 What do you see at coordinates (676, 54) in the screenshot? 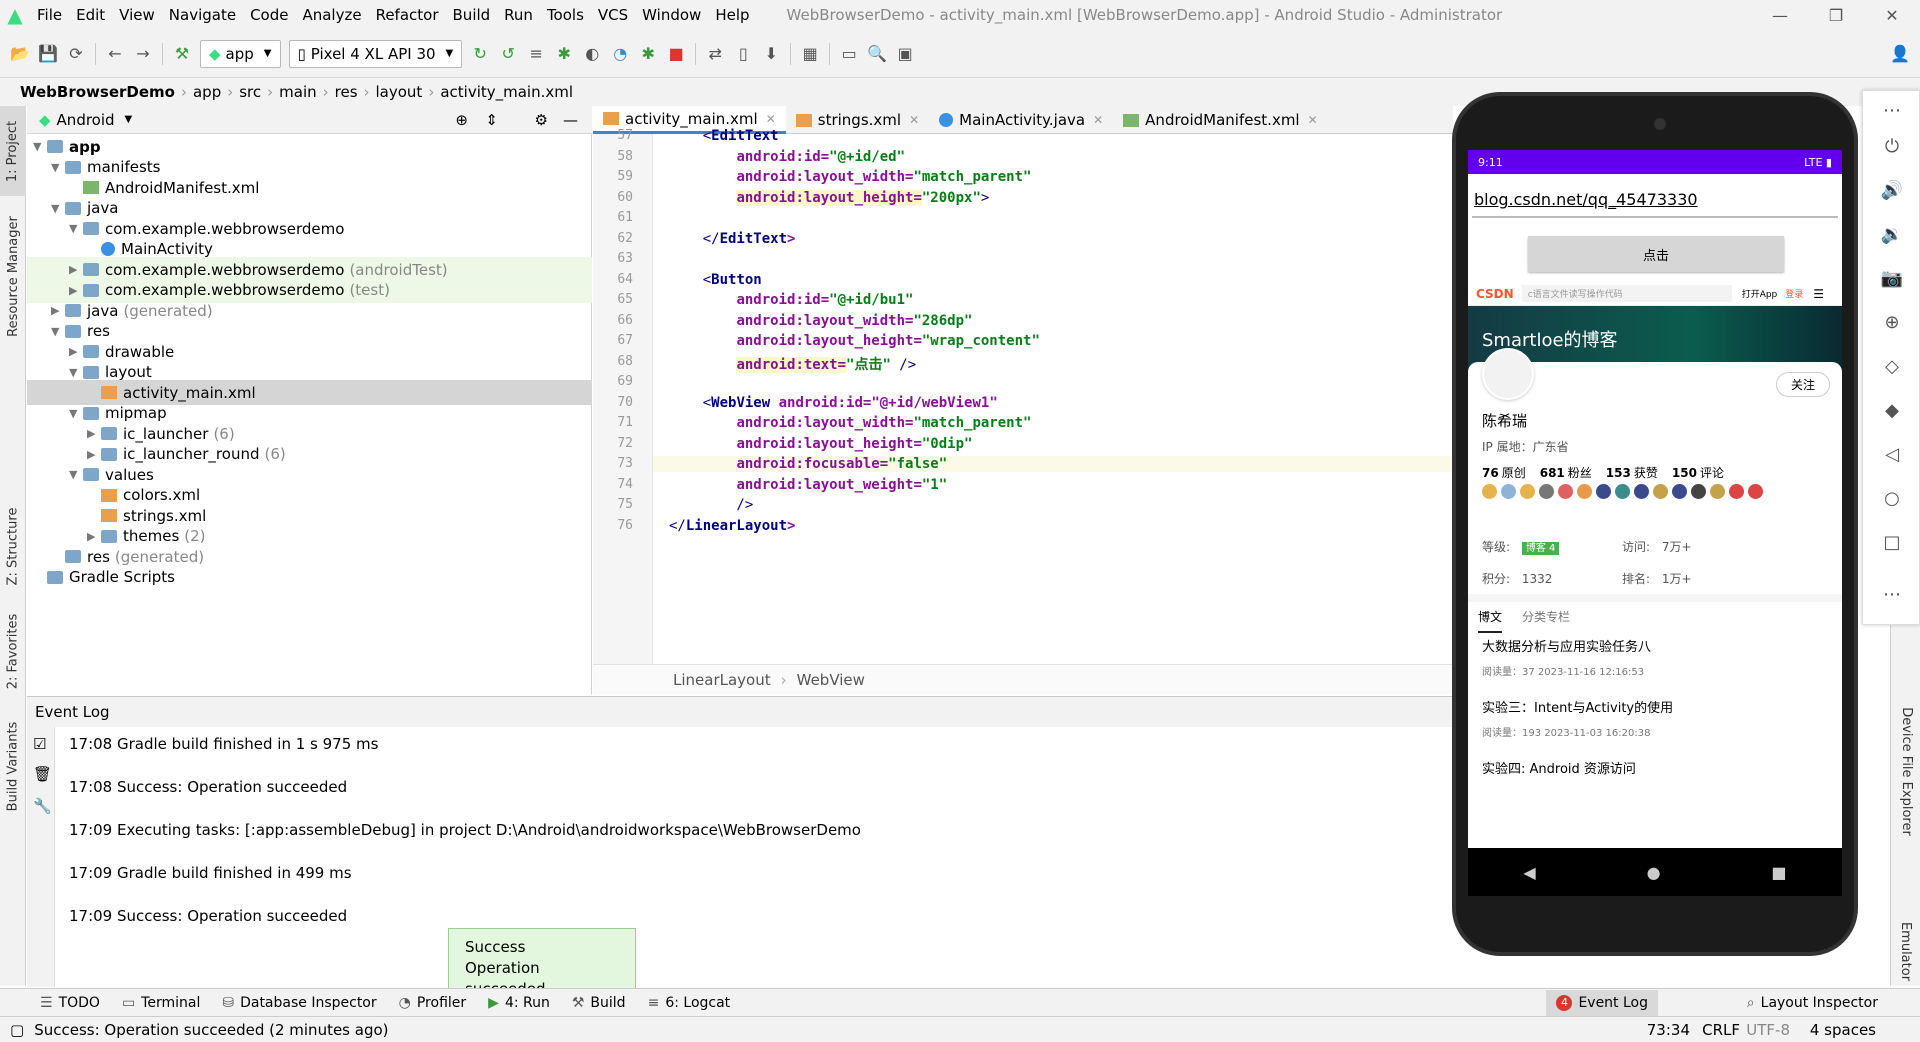
I see `stop-icon: ■` at bounding box center [676, 54].